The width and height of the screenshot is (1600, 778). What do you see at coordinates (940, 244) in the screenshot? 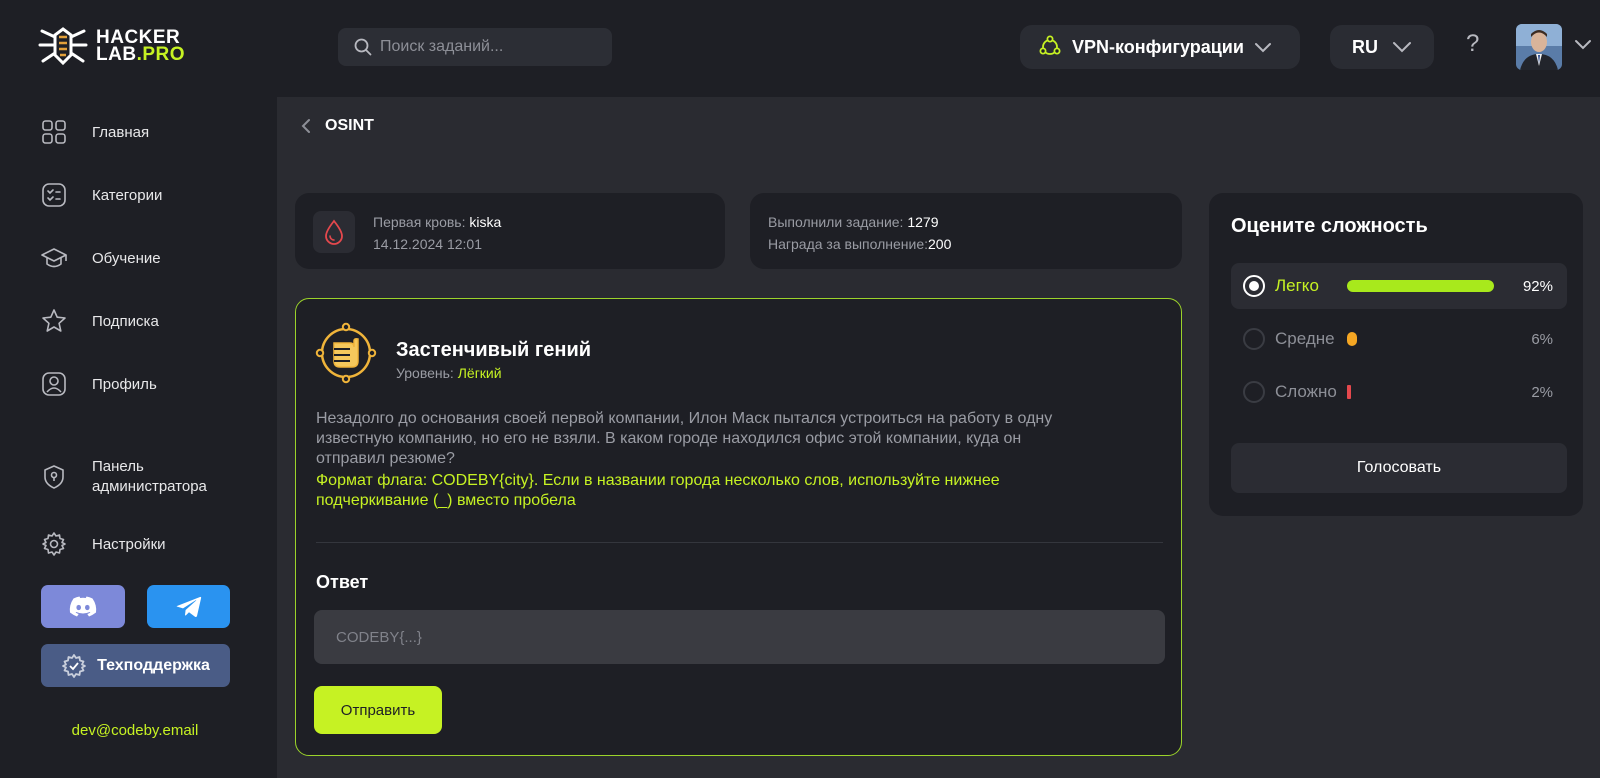
I see `reward-value: 200` at bounding box center [940, 244].